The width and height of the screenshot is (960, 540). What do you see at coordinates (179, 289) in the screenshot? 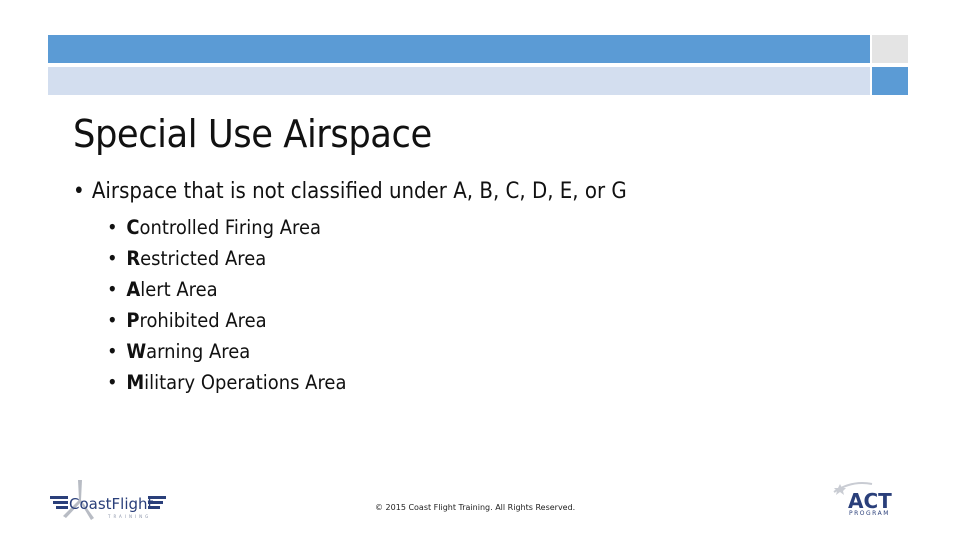
I see `item-text: lert Area` at bounding box center [179, 289].